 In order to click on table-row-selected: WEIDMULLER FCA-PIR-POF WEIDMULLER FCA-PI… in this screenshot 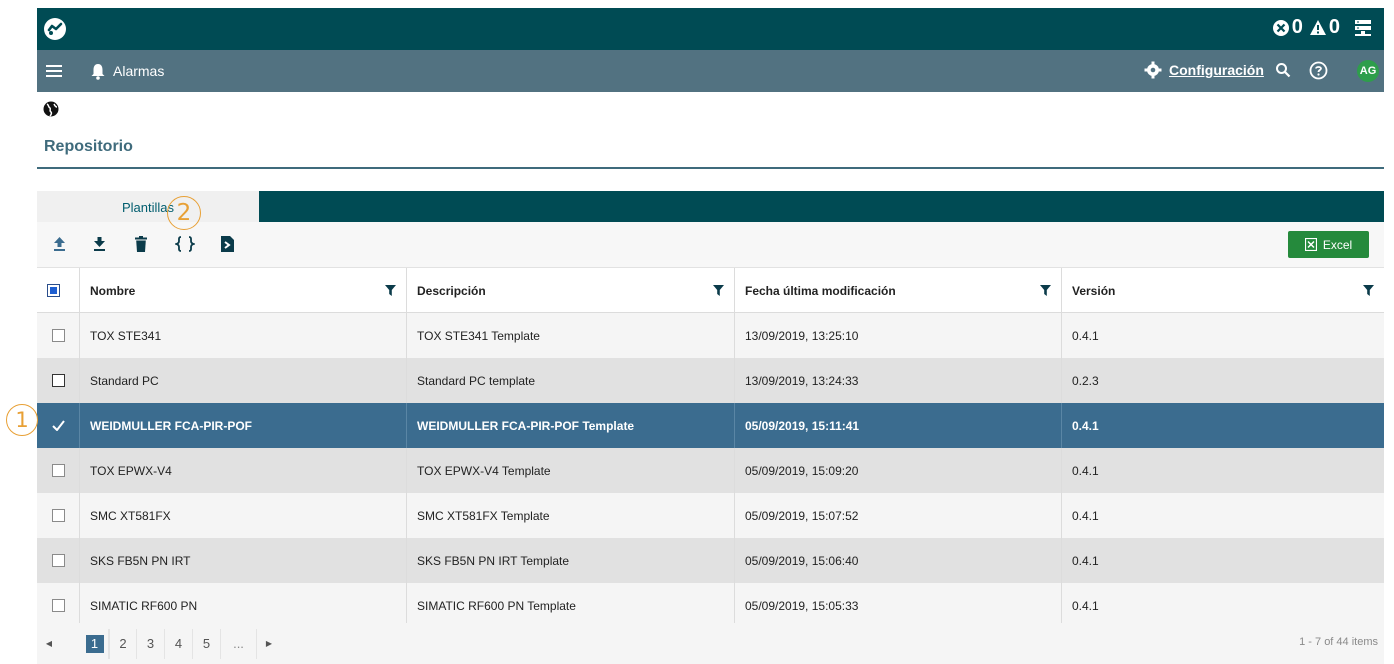, I will do `click(710, 425)`.